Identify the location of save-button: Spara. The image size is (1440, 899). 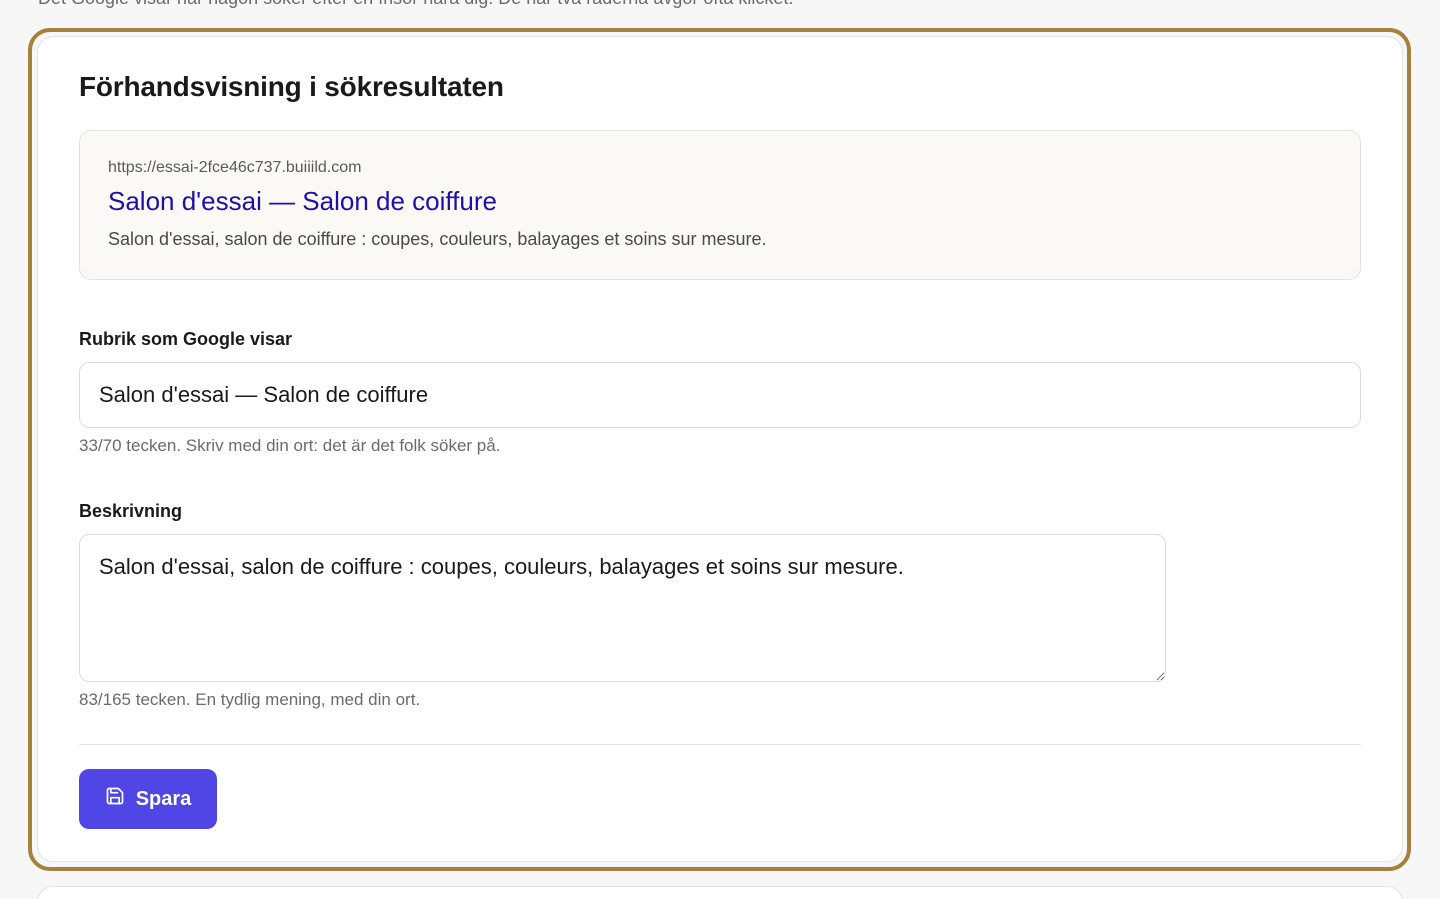
(148, 799).